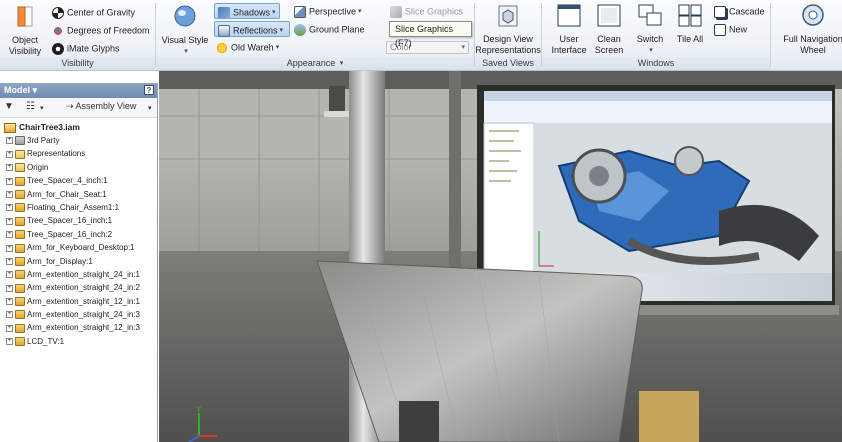 This screenshot has width=842, height=442. What do you see at coordinates (73, 207) in the screenshot?
I see `tree-item-label: Floating_Chair_Assem1:1` at bounding box center [73, 207].